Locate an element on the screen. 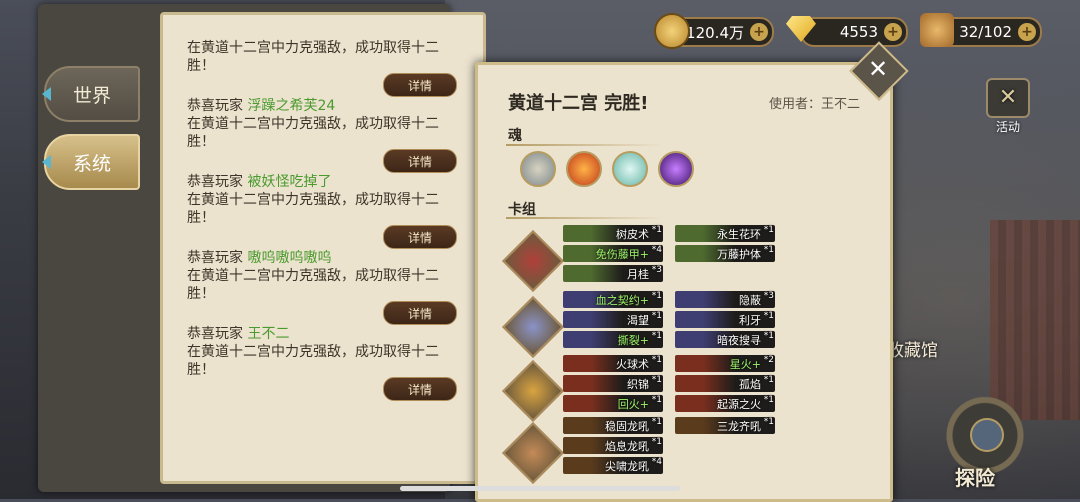 The height and width of the screenshot is (502, 1080). tab-world: 世界 is located at coordinates (91, 94).